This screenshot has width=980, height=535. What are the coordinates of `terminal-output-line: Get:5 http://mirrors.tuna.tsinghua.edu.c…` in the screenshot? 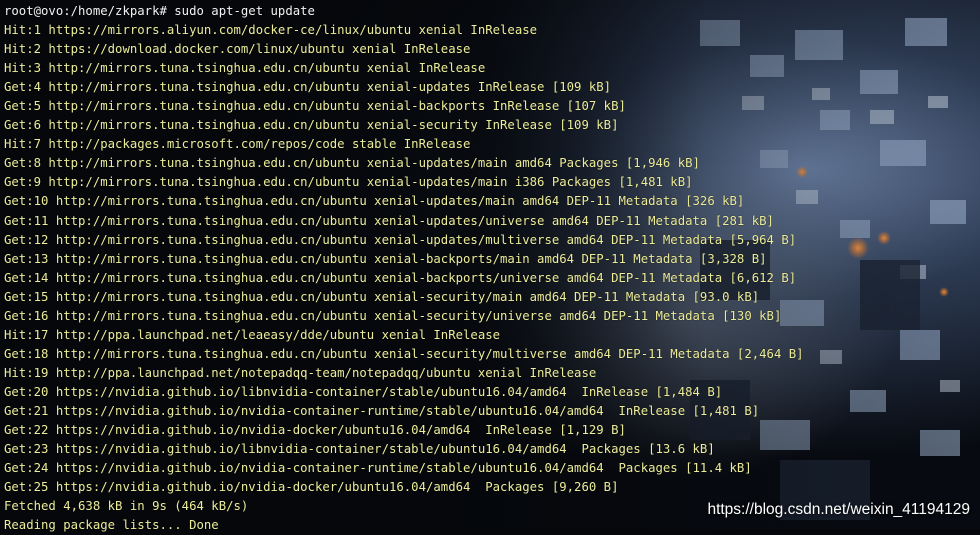 It's located at (315, 106).